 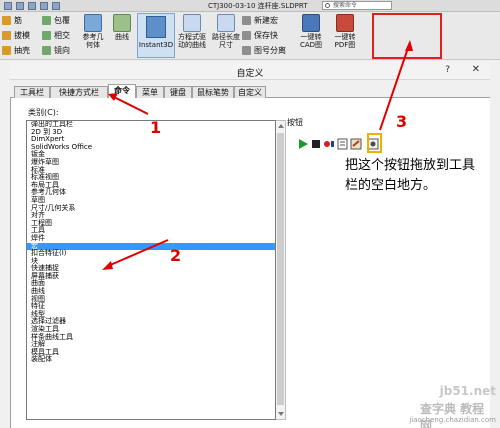 I want to click on step-3-label: 3, so click(x=402, y=121).